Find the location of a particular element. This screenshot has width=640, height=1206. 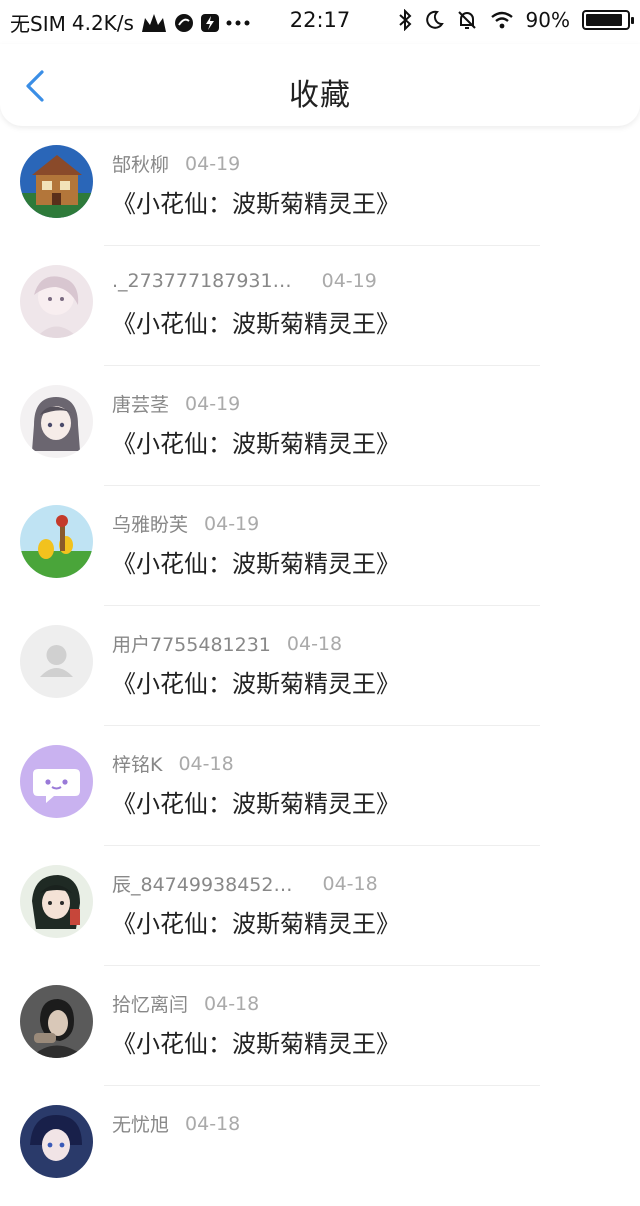

default-avatar is located at coordinates (56, 661).